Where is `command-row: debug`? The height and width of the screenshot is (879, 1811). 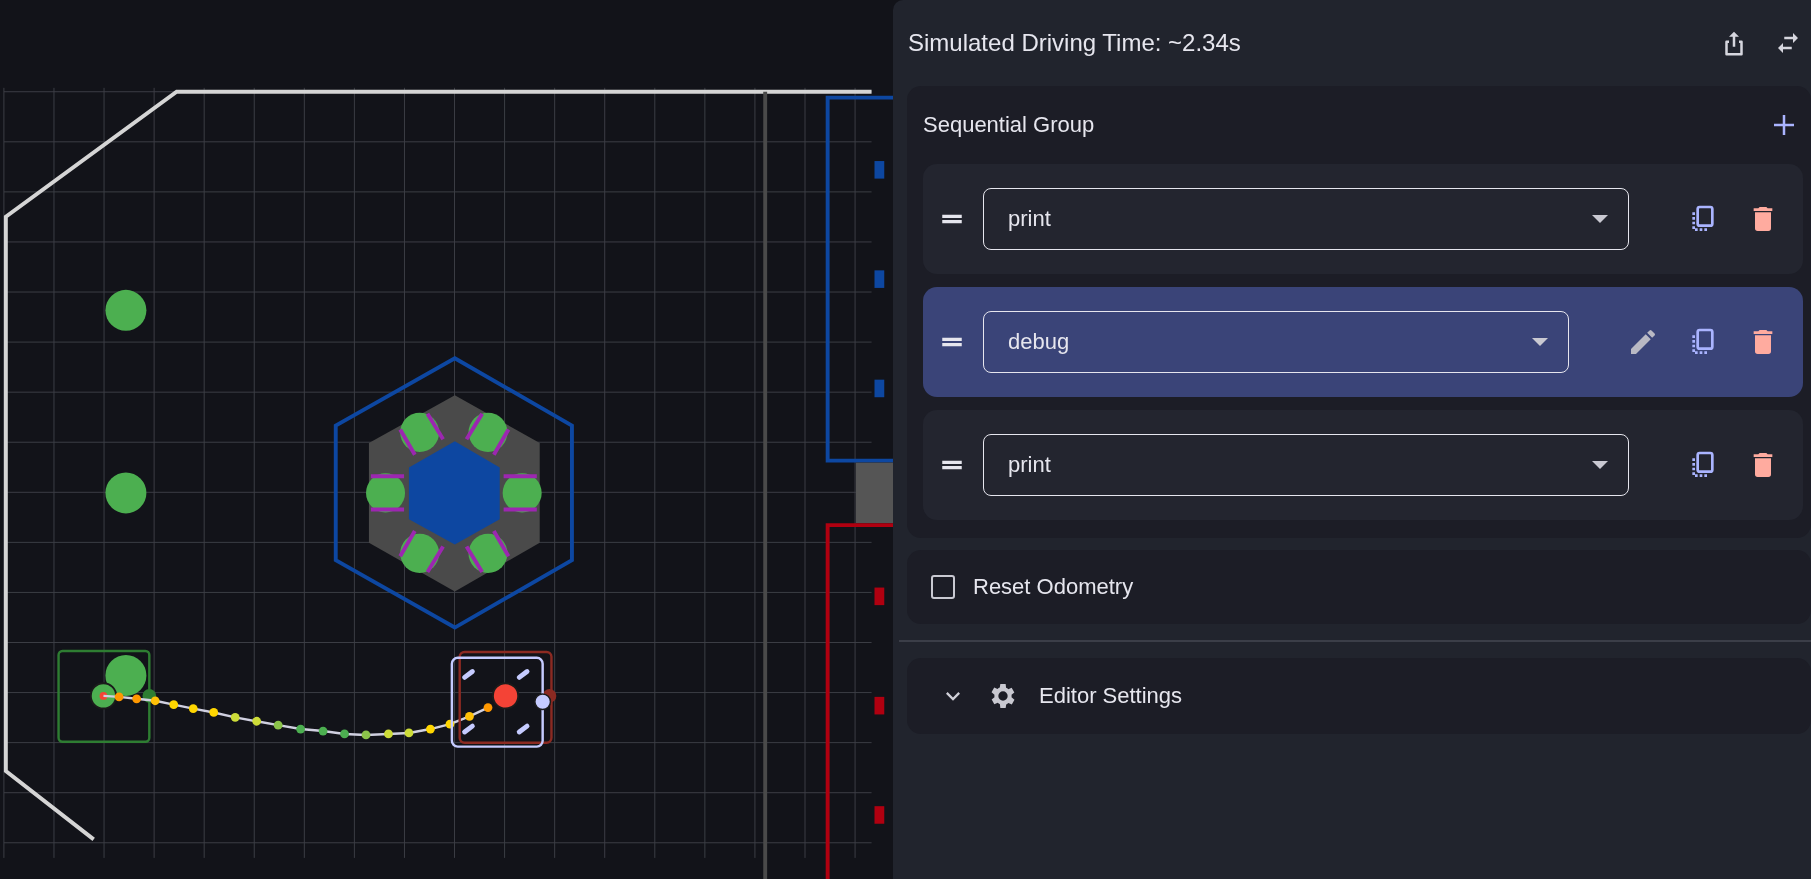 command-row: debug is located at coordinates (1363, 342).